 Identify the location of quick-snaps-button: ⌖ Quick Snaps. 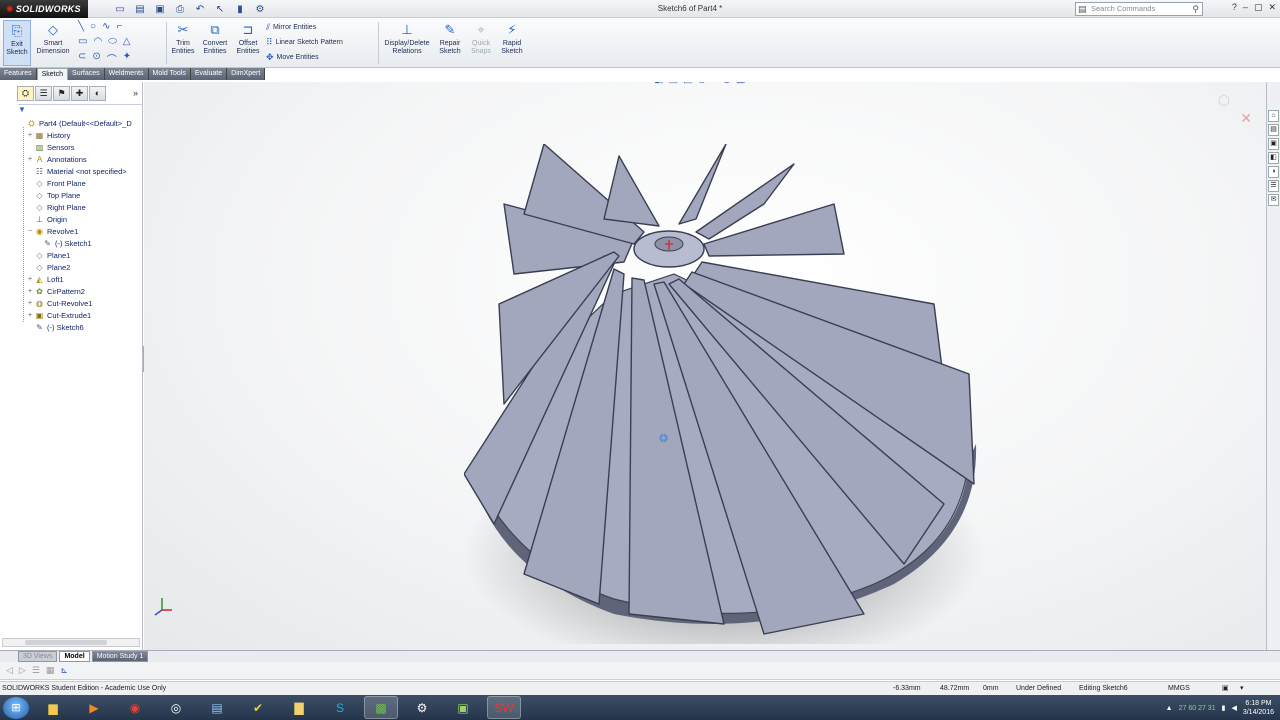
(481, 43).